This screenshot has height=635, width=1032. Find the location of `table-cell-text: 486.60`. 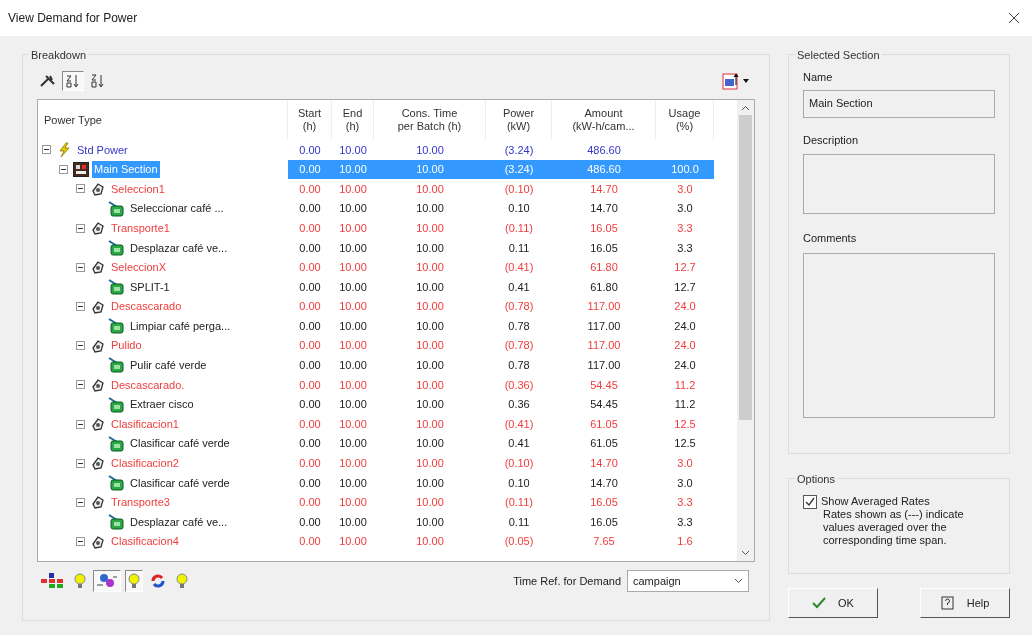

table-cell-text: 486.60 is located at coordinates (604, 170).